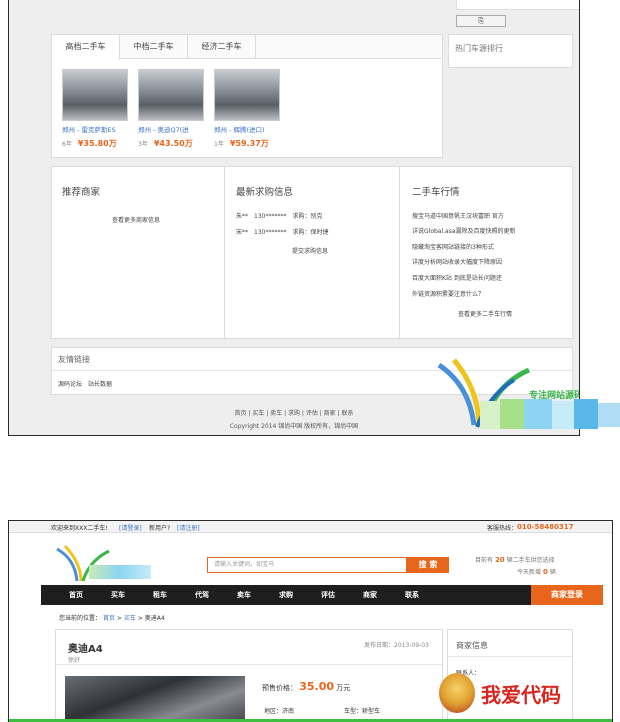 The width and height of the screenshot is (620, 722). Describe the element at coordinates (155, 699) in the screenshot. I see `car-detail-photo` at that location.